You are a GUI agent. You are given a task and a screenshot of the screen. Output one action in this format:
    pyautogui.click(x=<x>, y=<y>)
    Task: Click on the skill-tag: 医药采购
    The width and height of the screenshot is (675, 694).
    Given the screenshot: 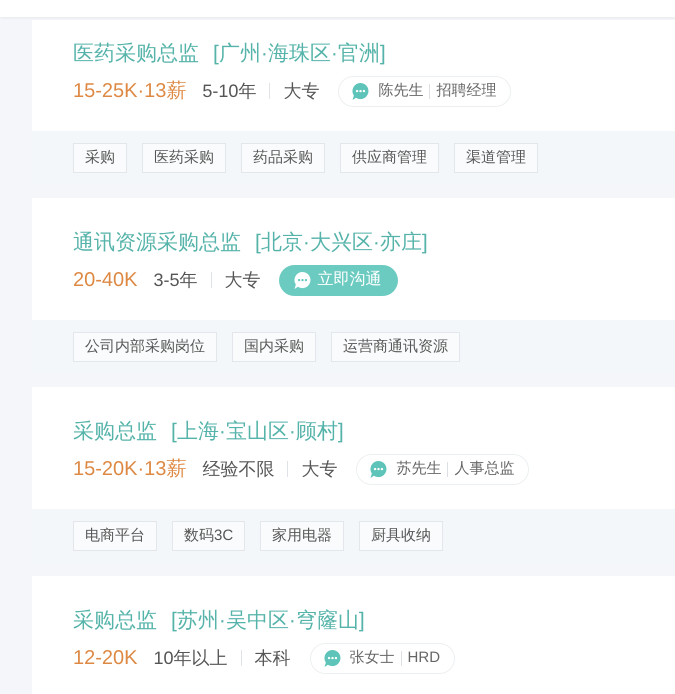 What is the action you would take?
    pyautogui.click(x=184, y=158)
    